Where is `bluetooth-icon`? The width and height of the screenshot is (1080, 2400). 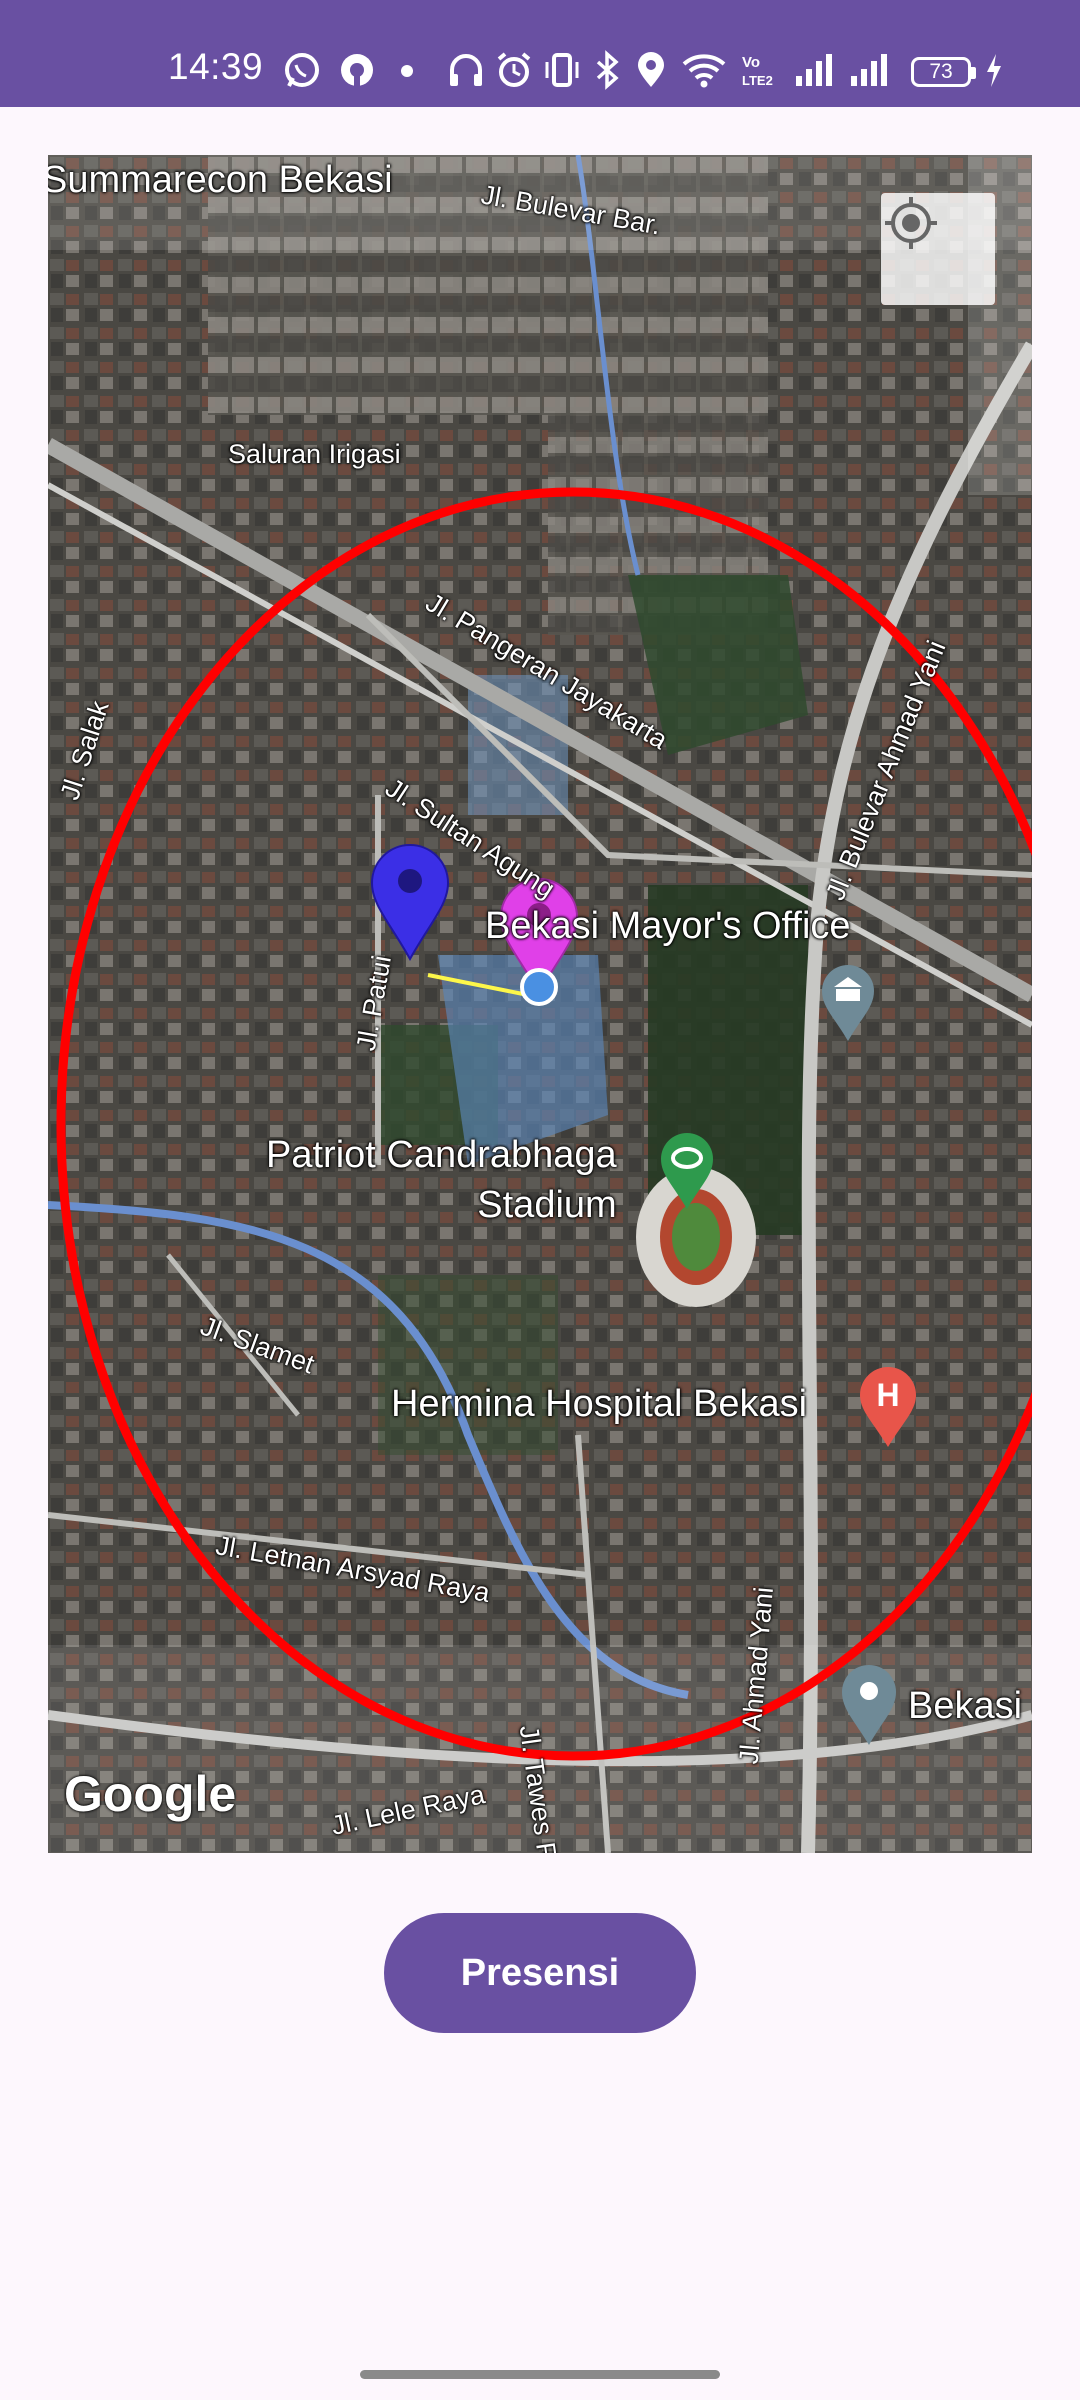
bluetooth-icon is located at coordinates (607, 70).